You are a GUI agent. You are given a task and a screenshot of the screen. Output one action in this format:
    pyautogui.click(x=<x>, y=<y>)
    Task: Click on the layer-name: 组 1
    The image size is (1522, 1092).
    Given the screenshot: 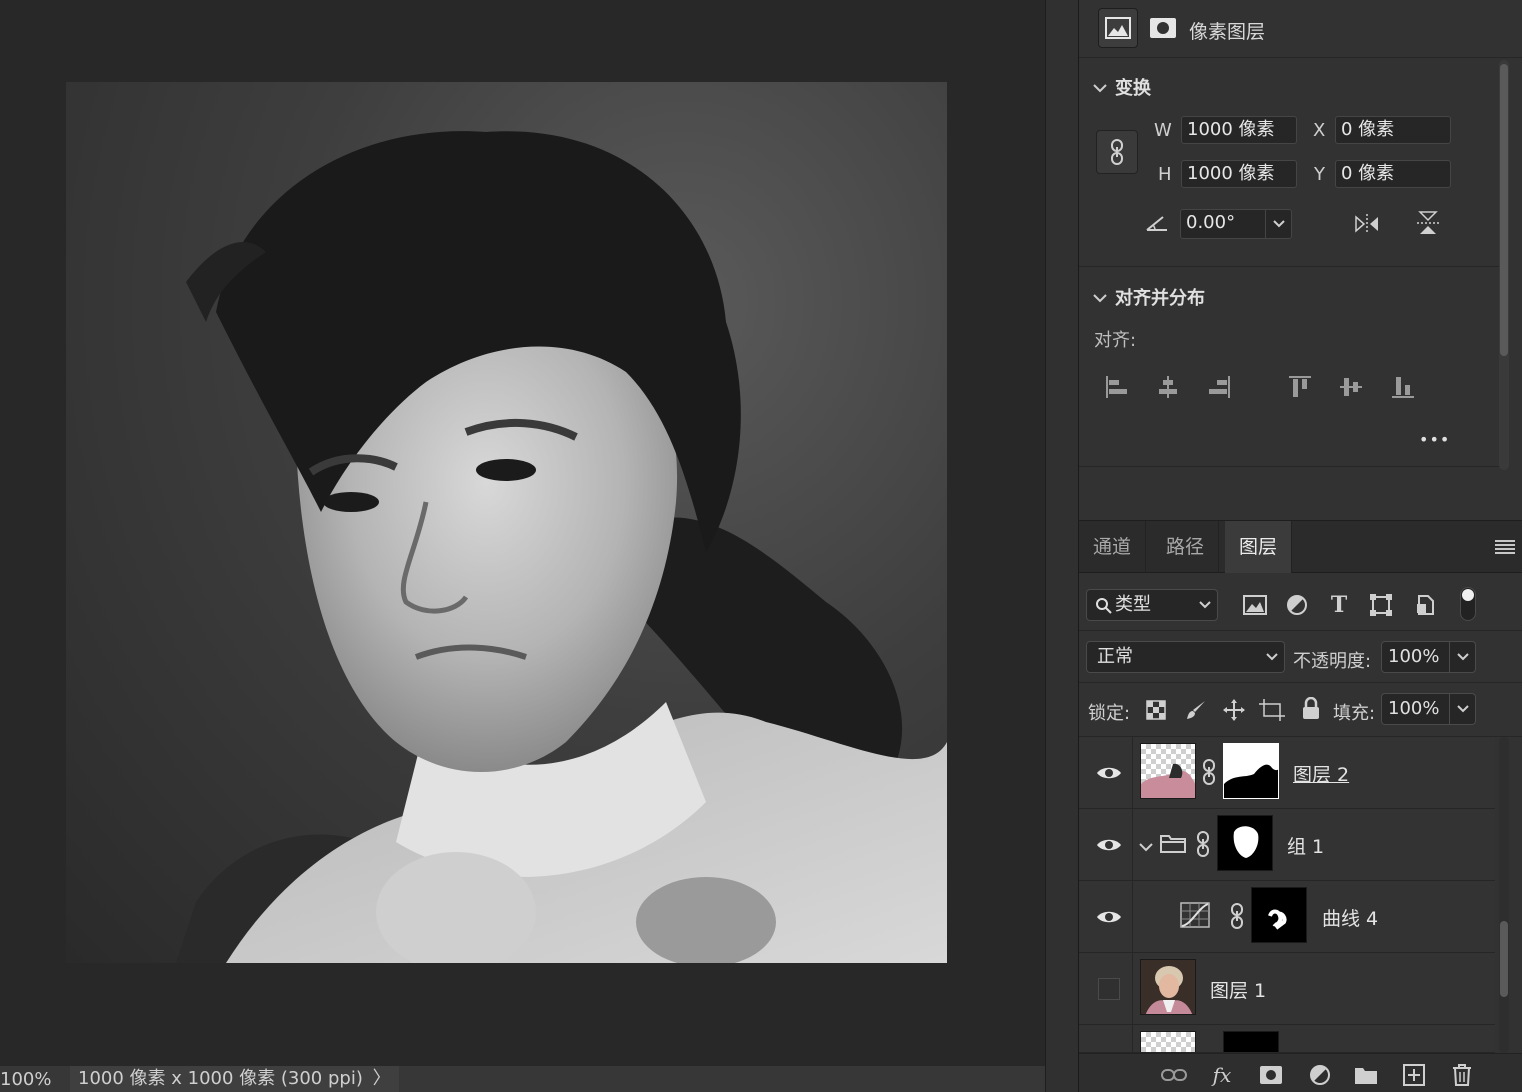 What is the action you would take?
    pyautogui.click(x=1305, y=845)
    